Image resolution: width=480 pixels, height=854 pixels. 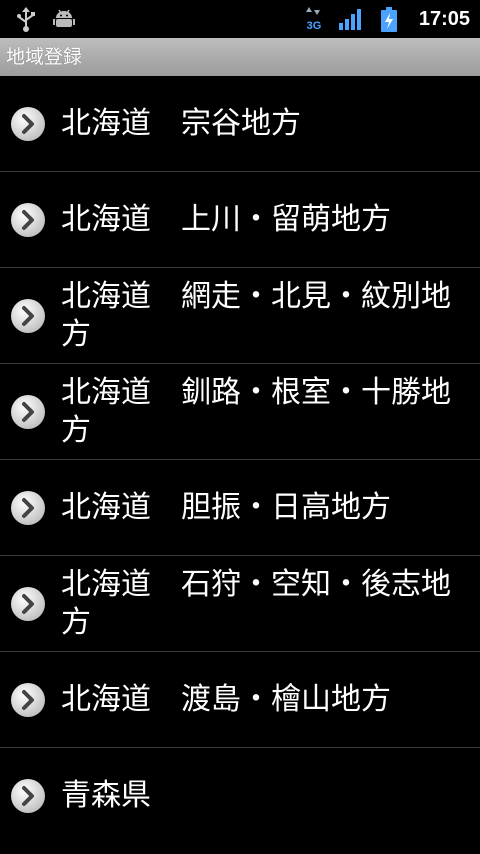 I want to click on list-item-kushiro-nemuro-tokachi: 北海道 釧路・根室・十勝地方, so click(x=240, y=412).